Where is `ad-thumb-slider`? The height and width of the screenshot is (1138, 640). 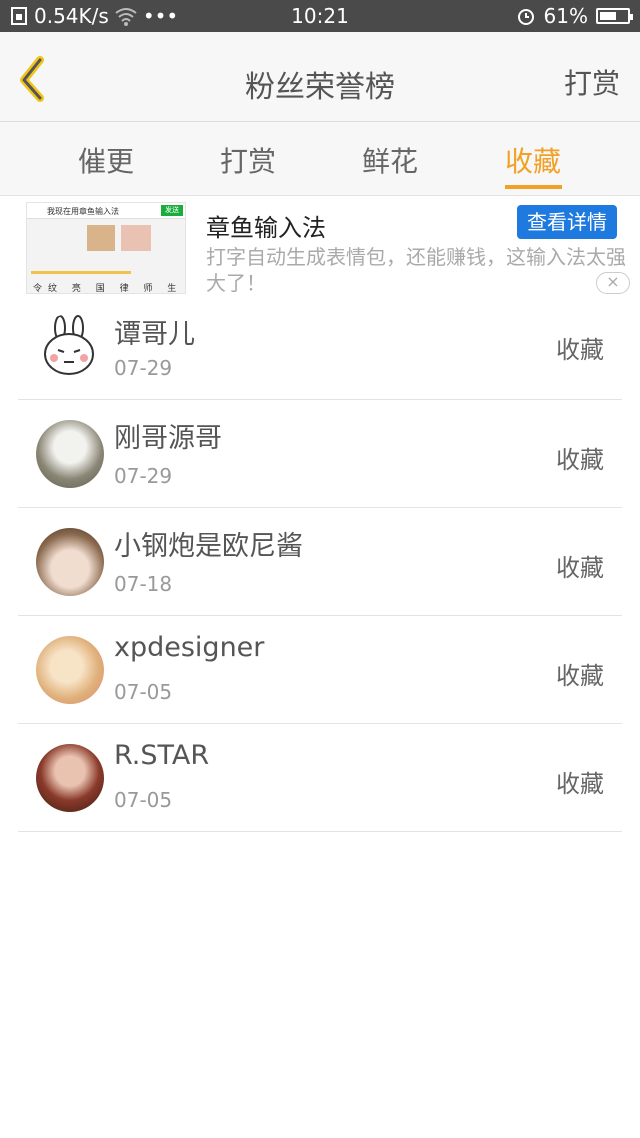 ad-thumb-slider is located at coordinates (81, 272).